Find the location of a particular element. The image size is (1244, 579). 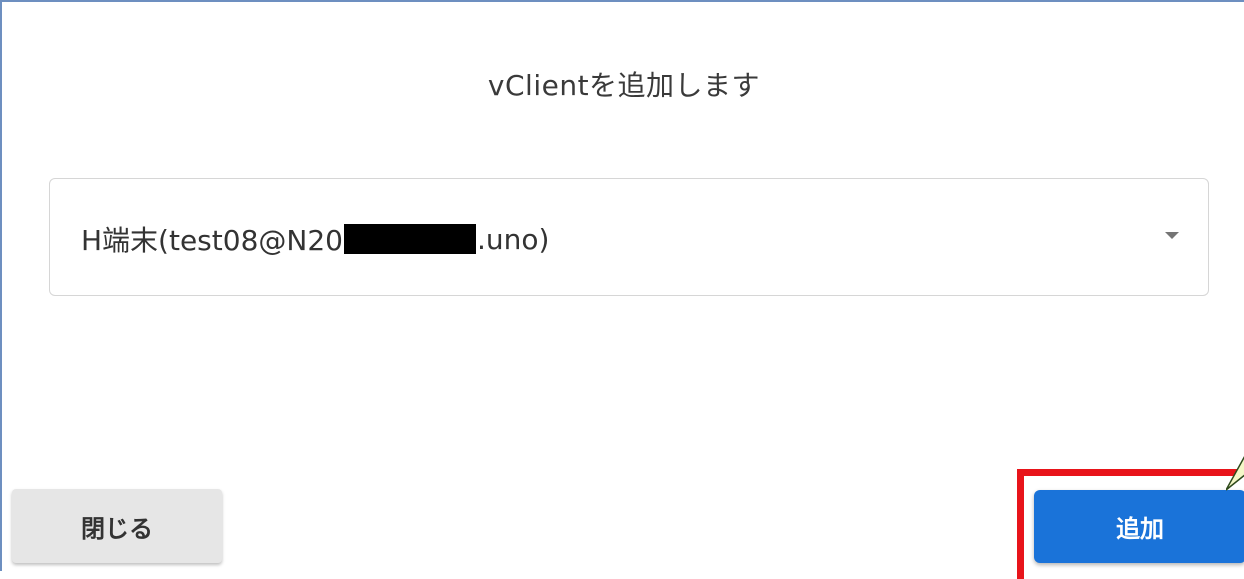

close-button: 閉じる is located at coordinates (117, 526).